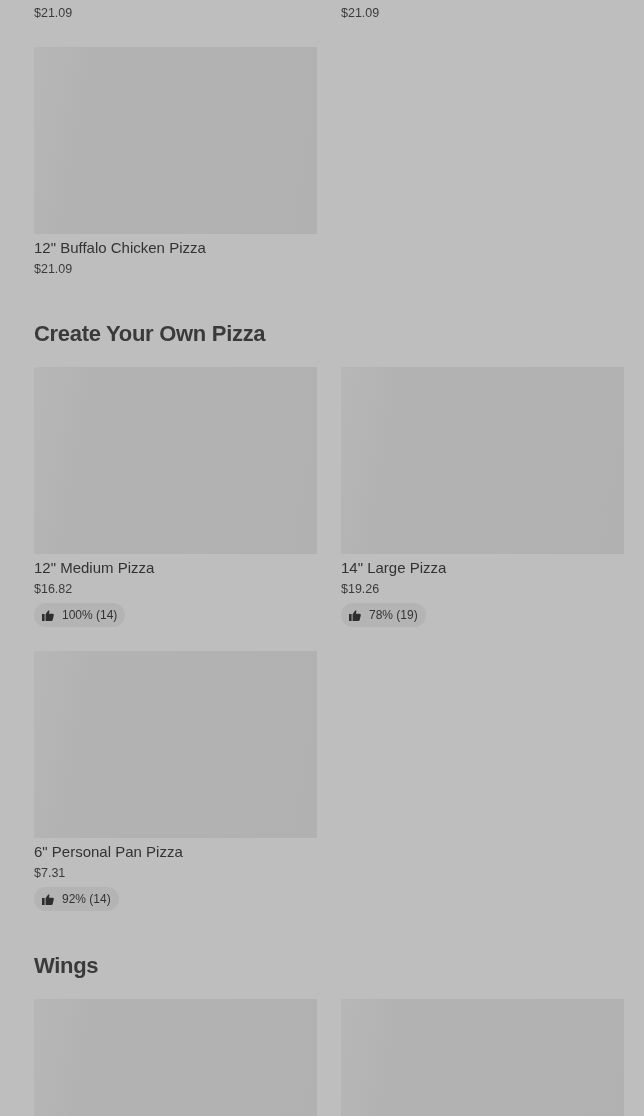 Image resolution: width=644 pixels, height=1116 pixels. I want to click on section-heading: Create Your Own Pizza, so click(150, 334).